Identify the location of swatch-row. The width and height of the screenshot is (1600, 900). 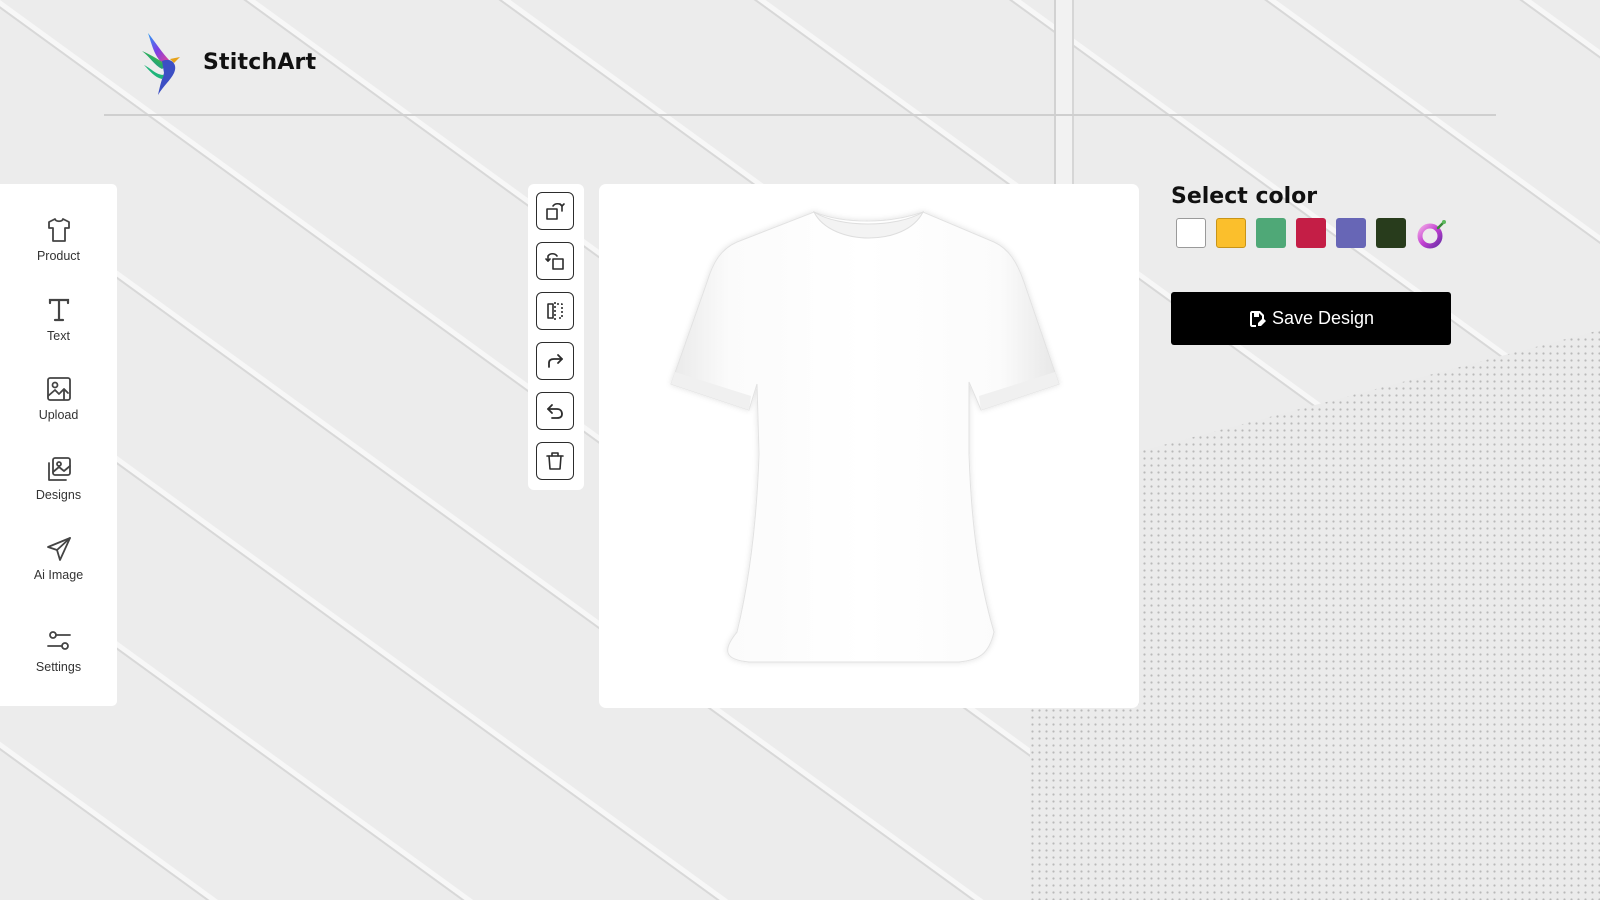
(1312, 234).